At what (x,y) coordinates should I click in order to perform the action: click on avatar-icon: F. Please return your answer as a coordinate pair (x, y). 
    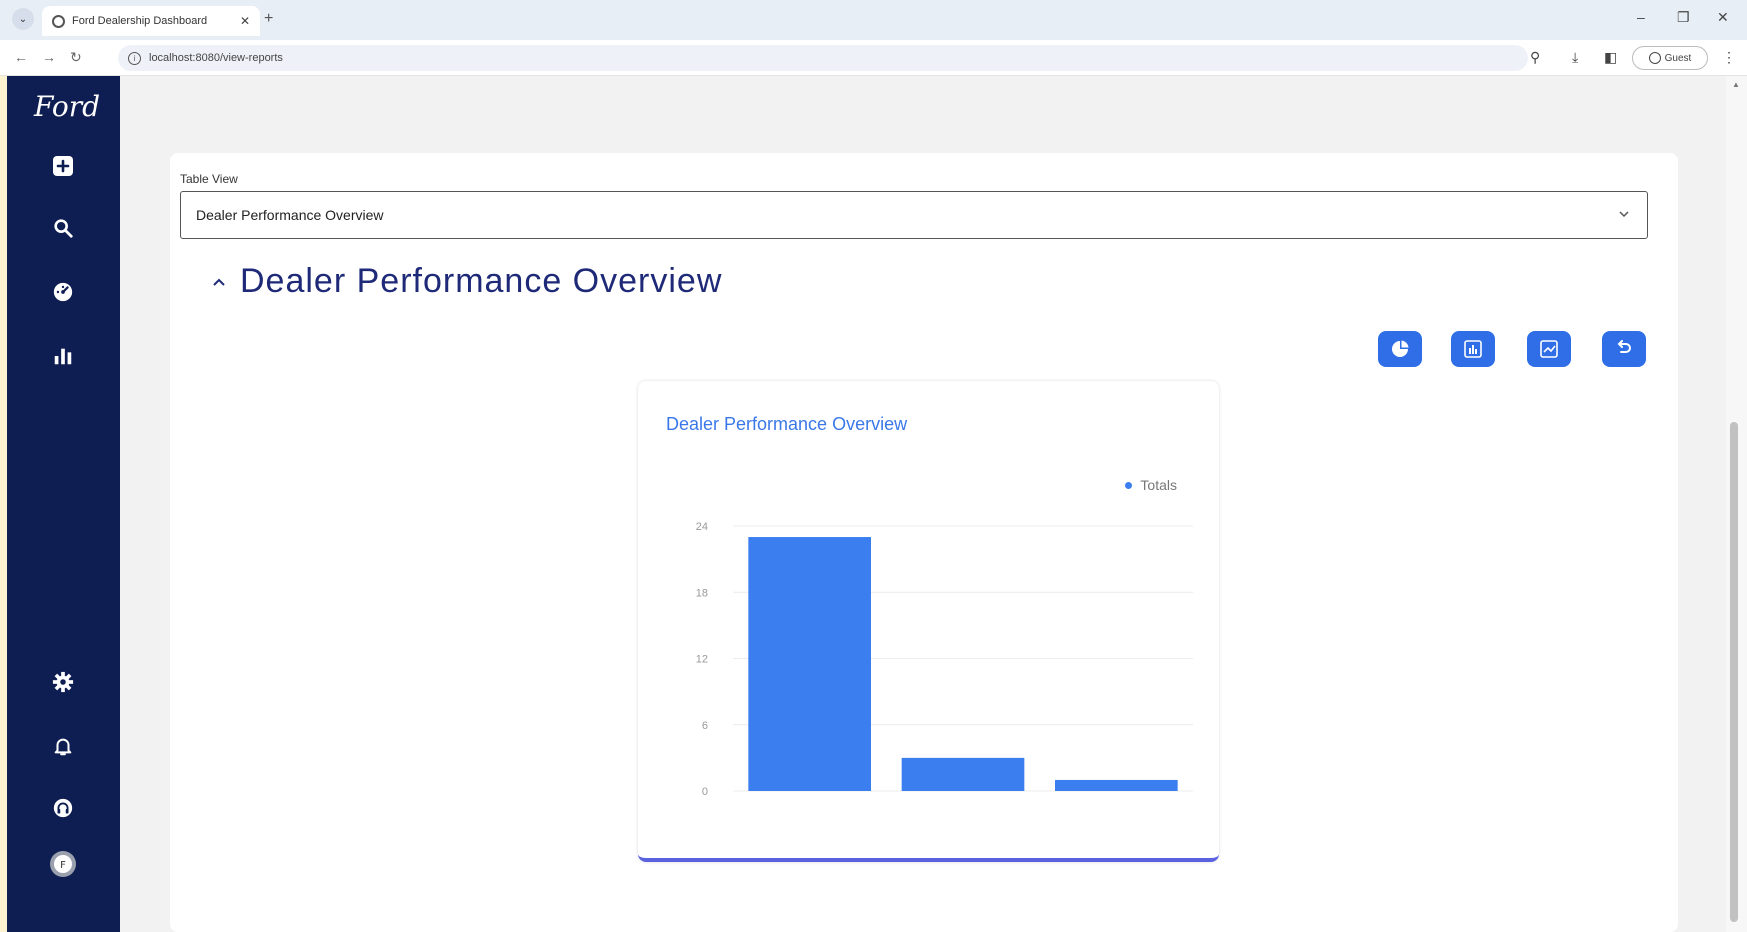
    Looking at the image, I should click on (63, 864).